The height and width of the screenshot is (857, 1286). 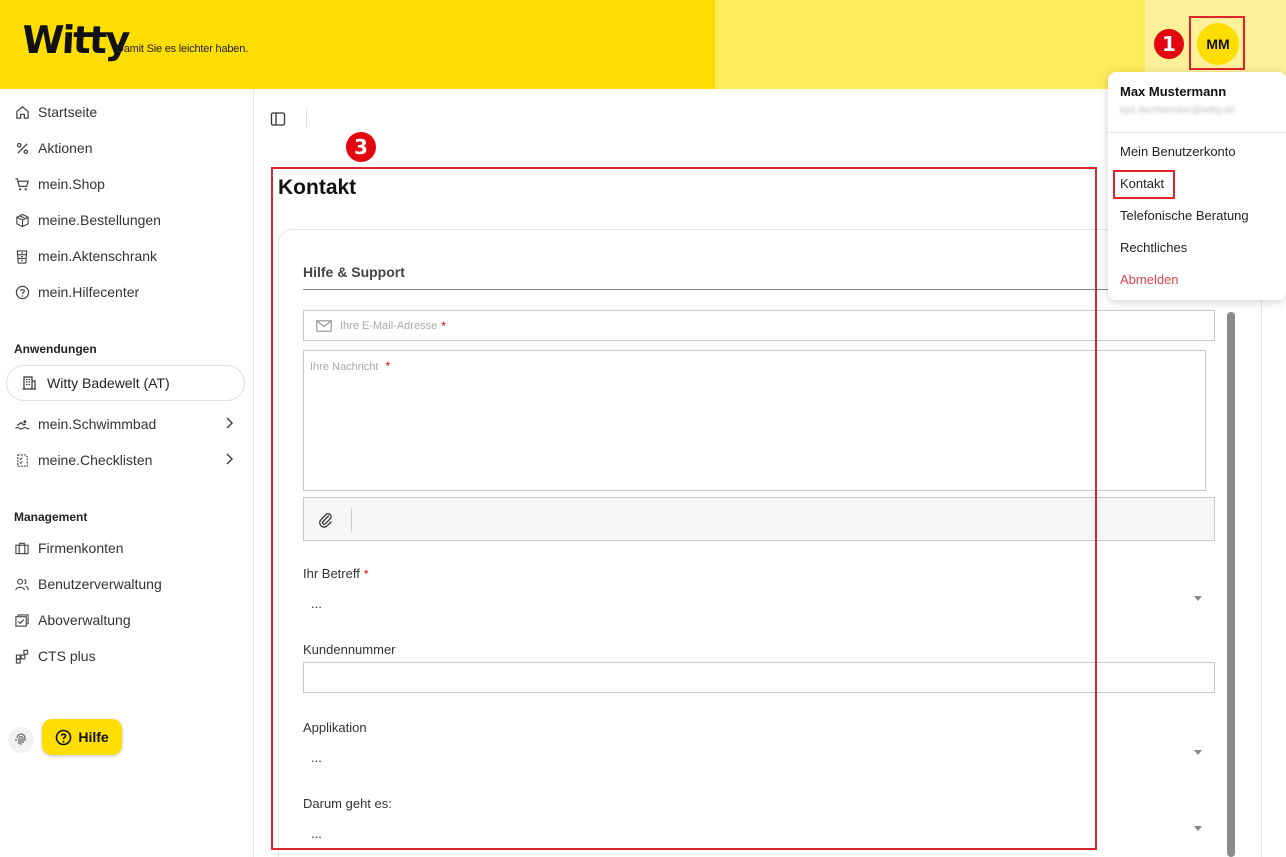 What do you see at coordinates (75, 40) in the screenshot?
I see `witty-logo: Witty` at bounding box center [75, 40].